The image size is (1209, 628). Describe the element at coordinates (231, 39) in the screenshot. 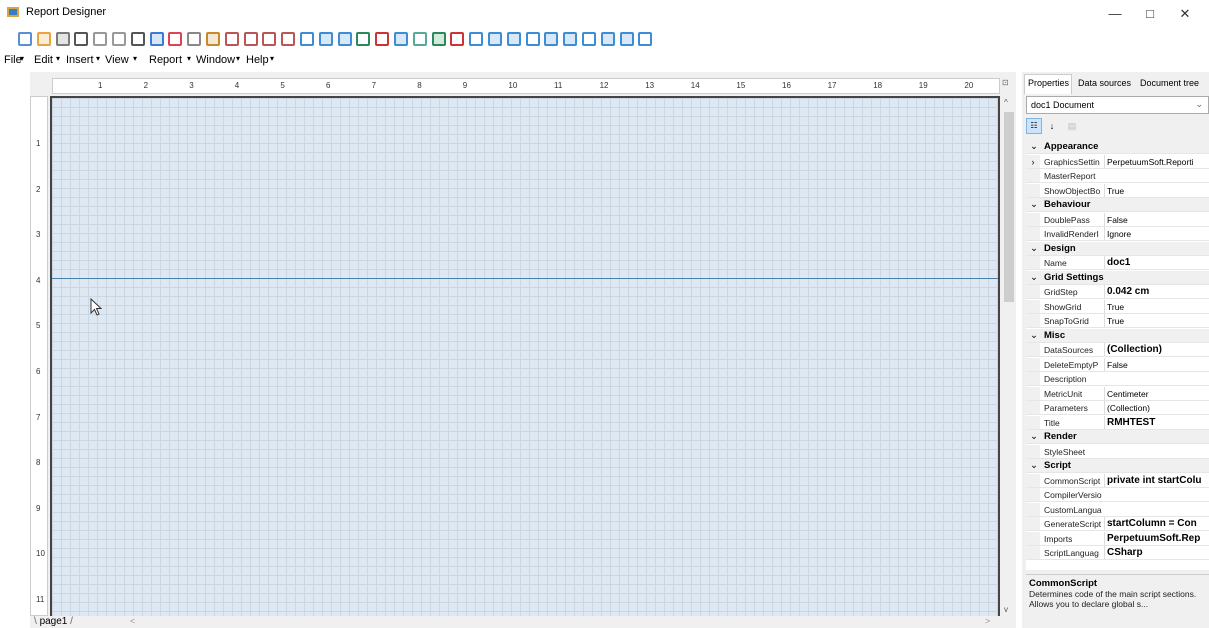

I see `toolbar-button-12-icon` at that location.